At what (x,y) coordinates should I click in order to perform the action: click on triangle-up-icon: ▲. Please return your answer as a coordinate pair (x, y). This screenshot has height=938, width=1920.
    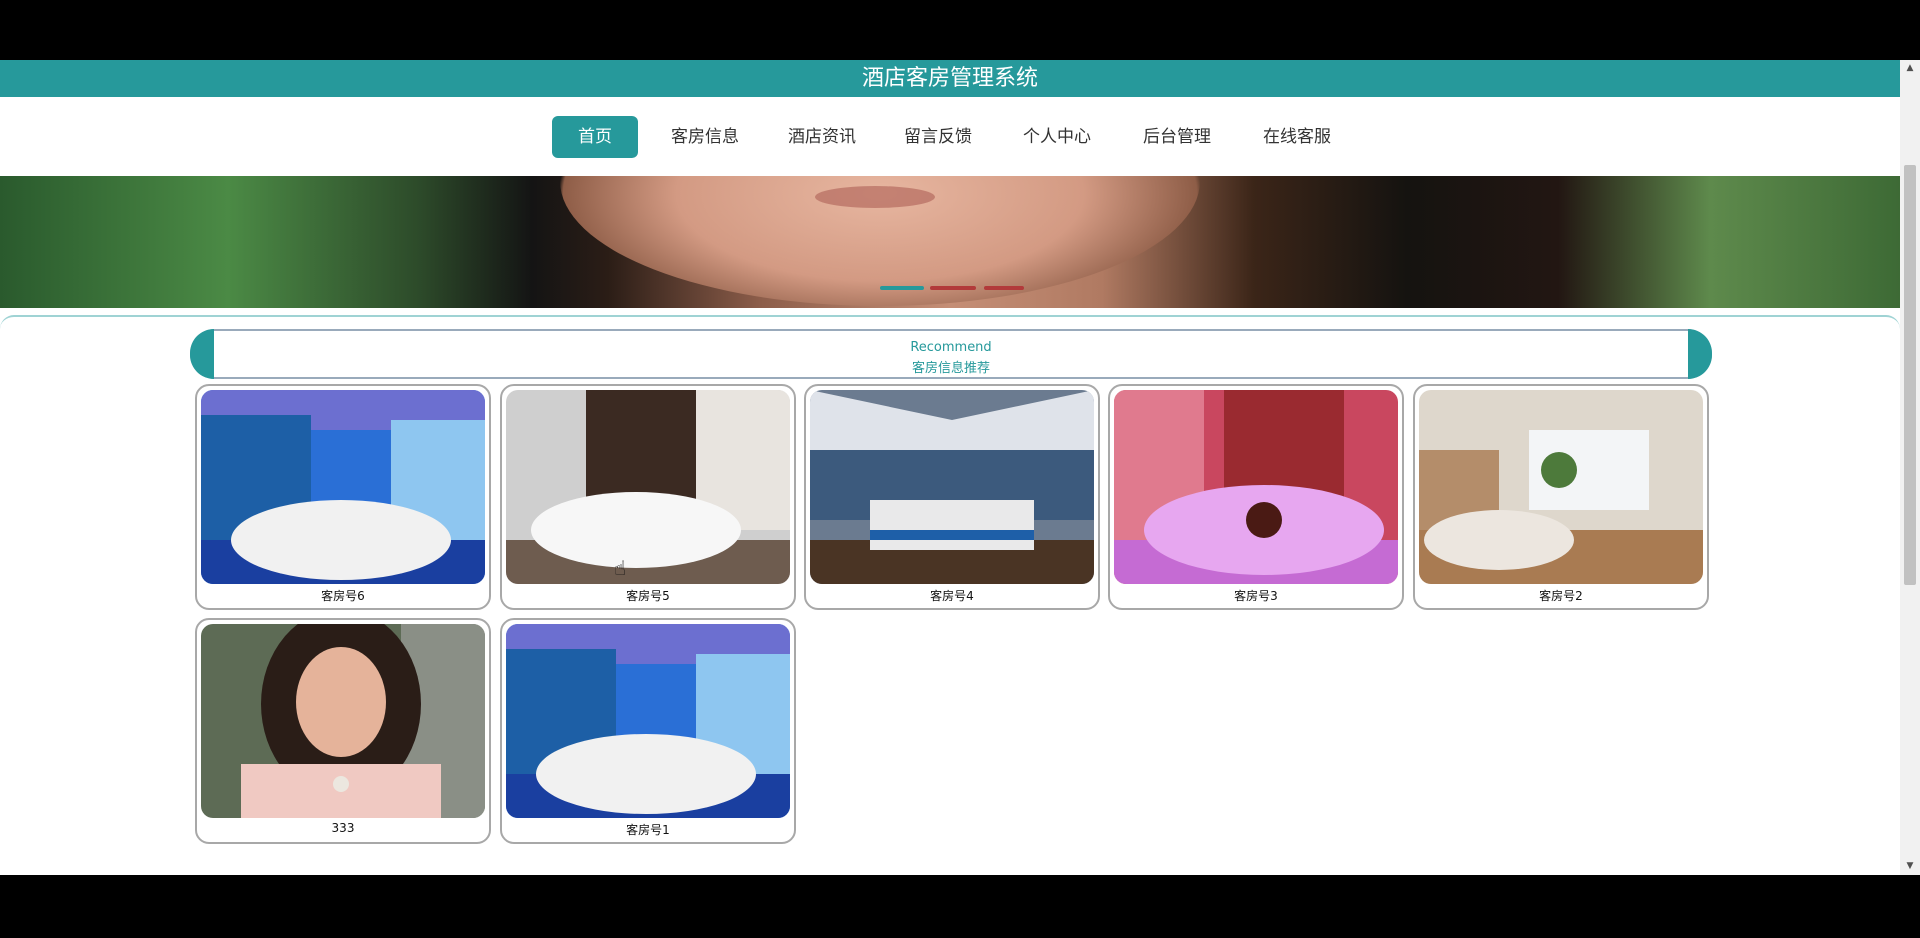
    Looking at the image, I should click on (1910, 68).